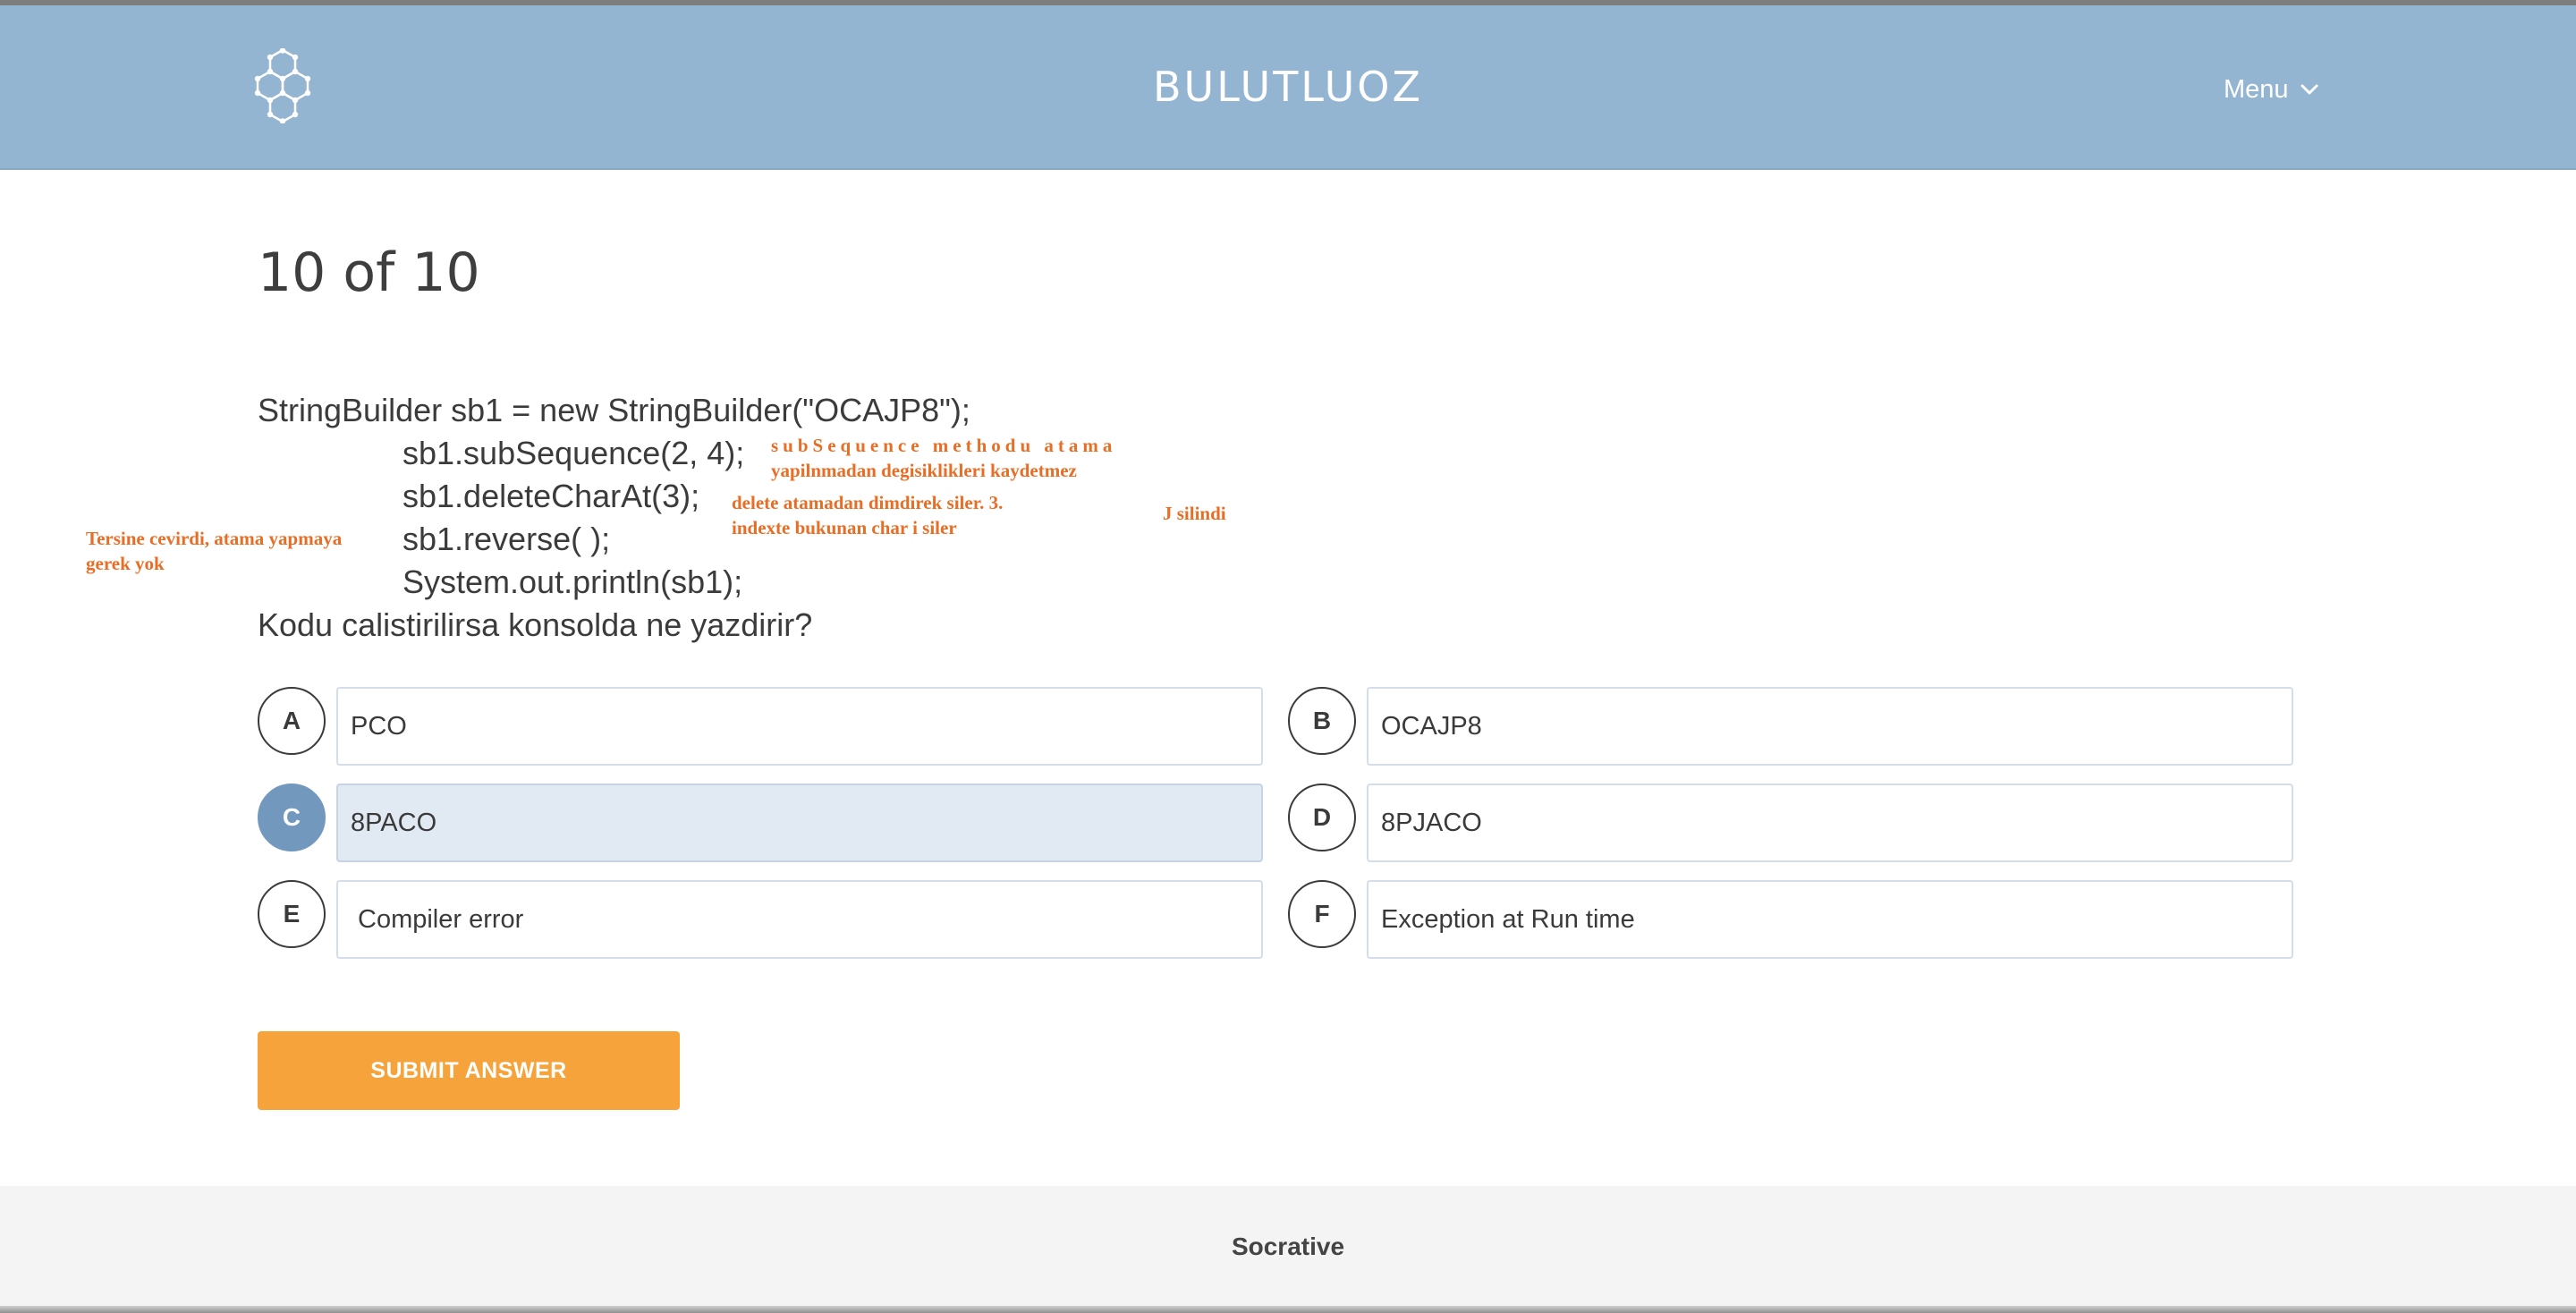 This screenshot has height=1313, width=2576. What do you see at coordinates (506, 539) in the screenshot?
I see `code-line-4: sb1.reverse( );` at bounding box center [506, 539].